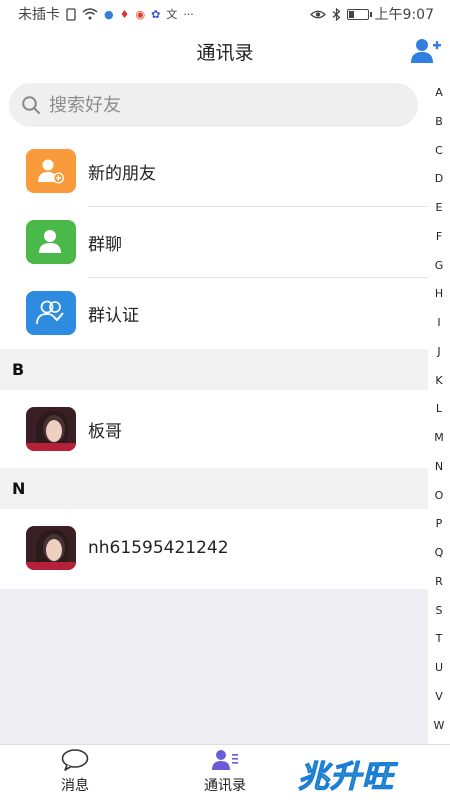  Describe the element at coordinates (439, 179) in the screenshot. I see `alphabet-letter-d: D` at that location.